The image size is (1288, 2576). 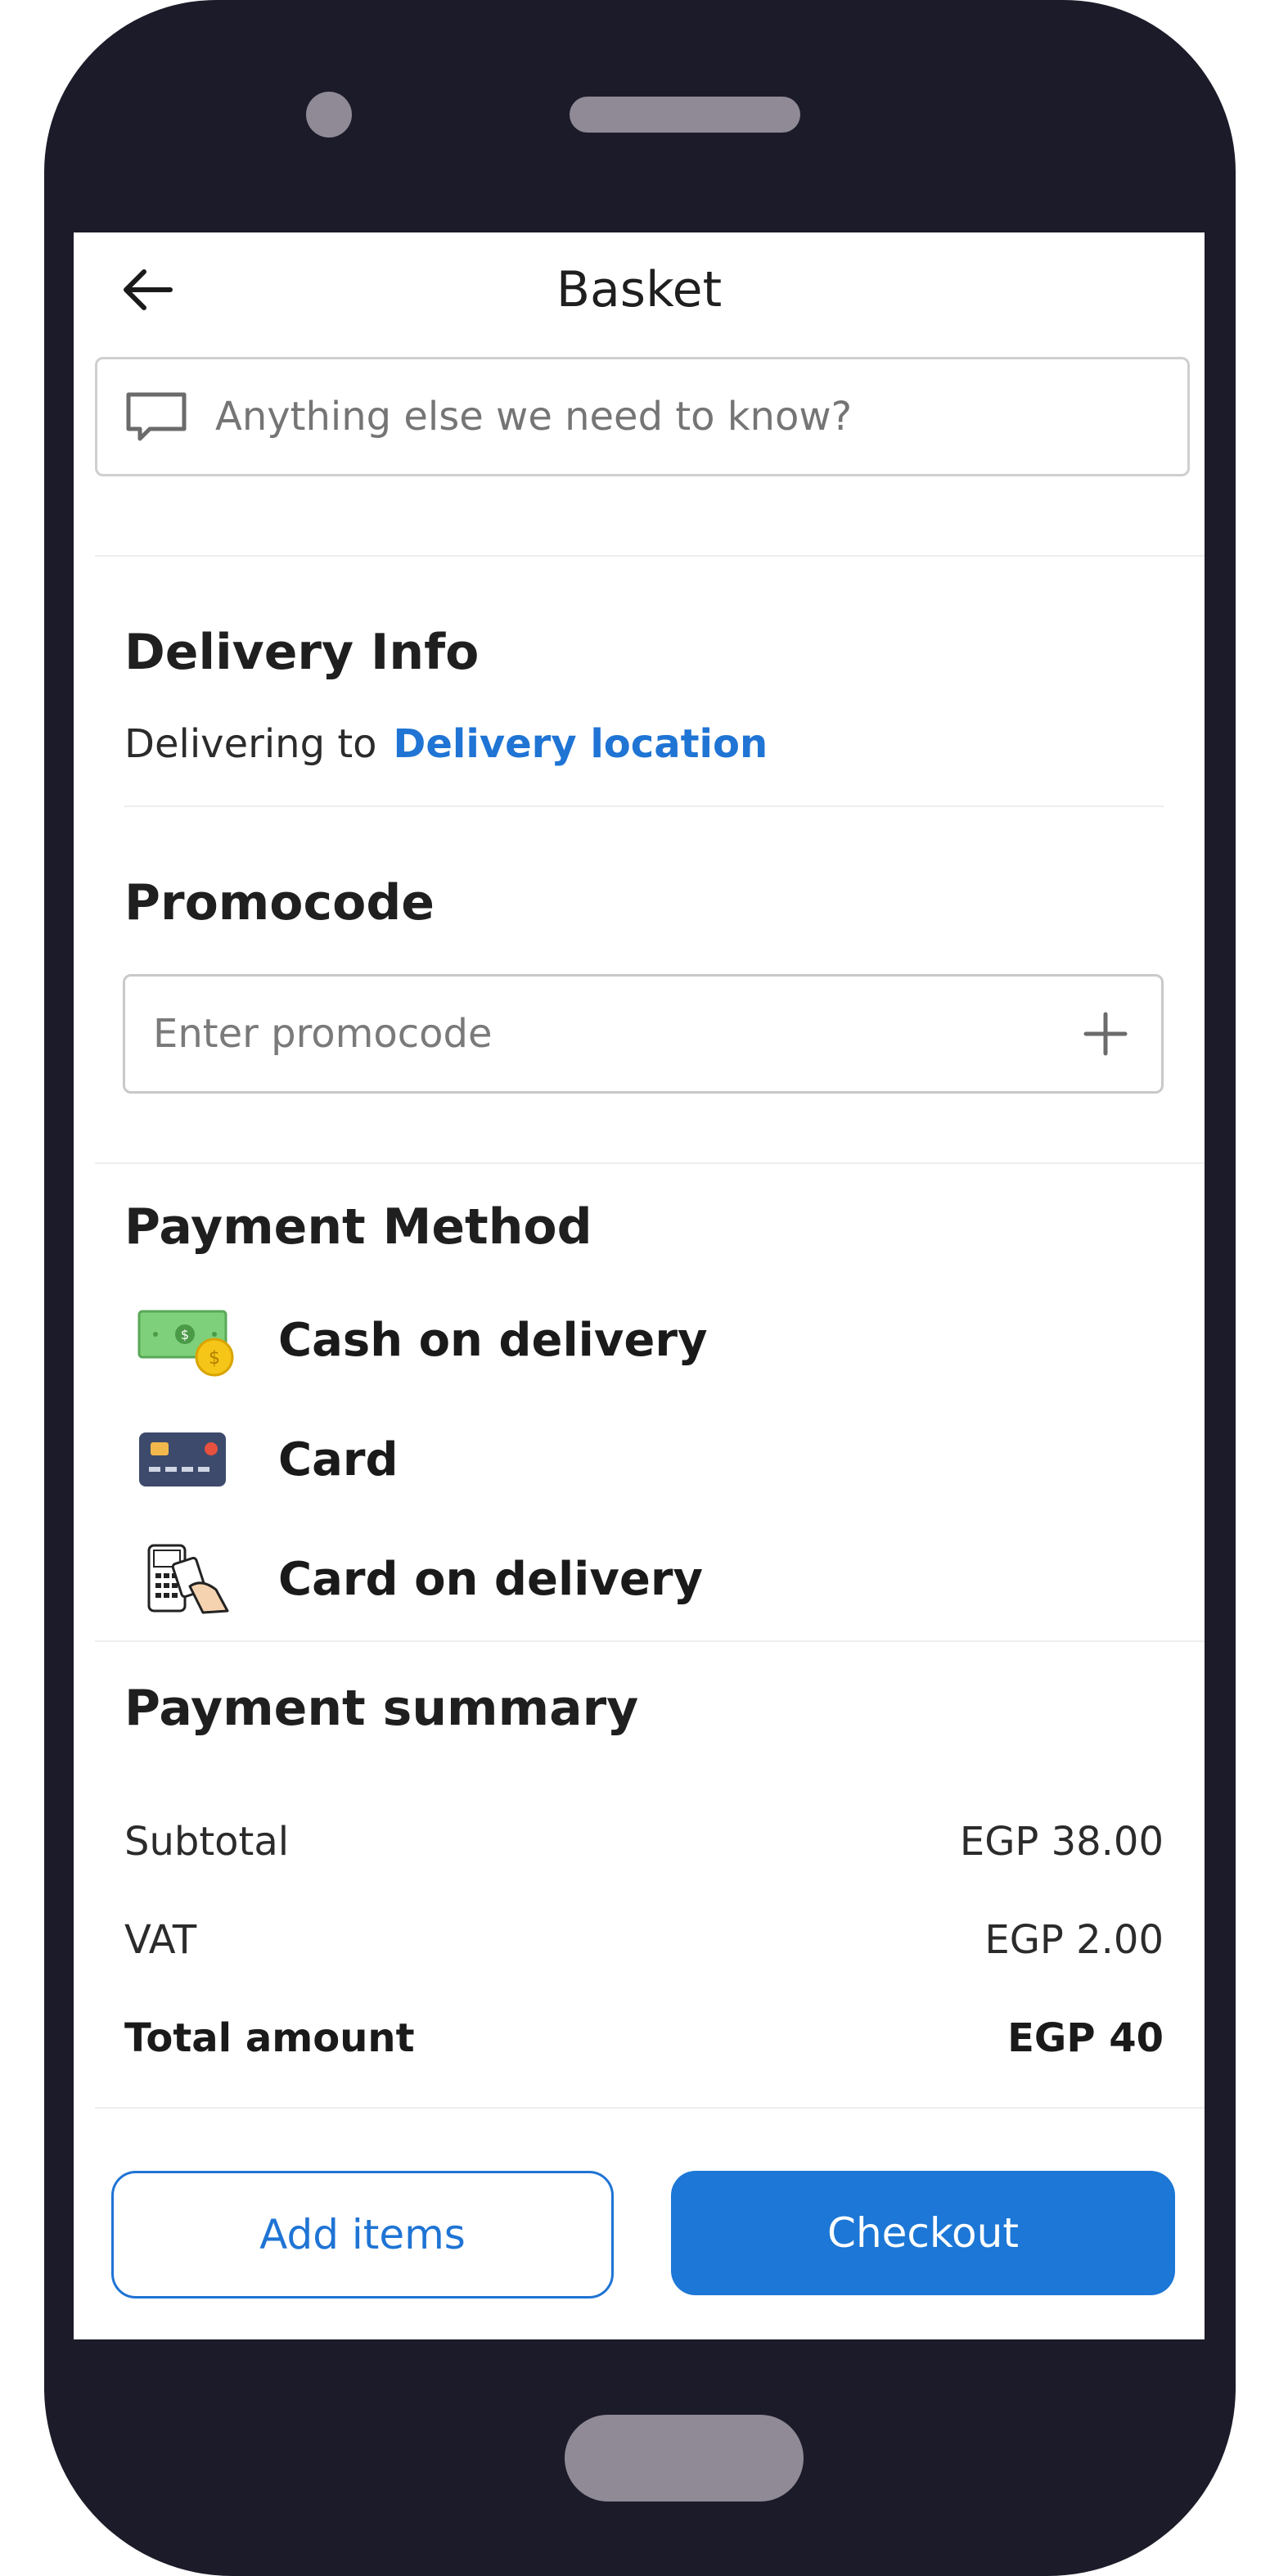 What do you see at coordinates (329, 115) in the screenshot?
I see `camera` at bounding box center [329, 115].